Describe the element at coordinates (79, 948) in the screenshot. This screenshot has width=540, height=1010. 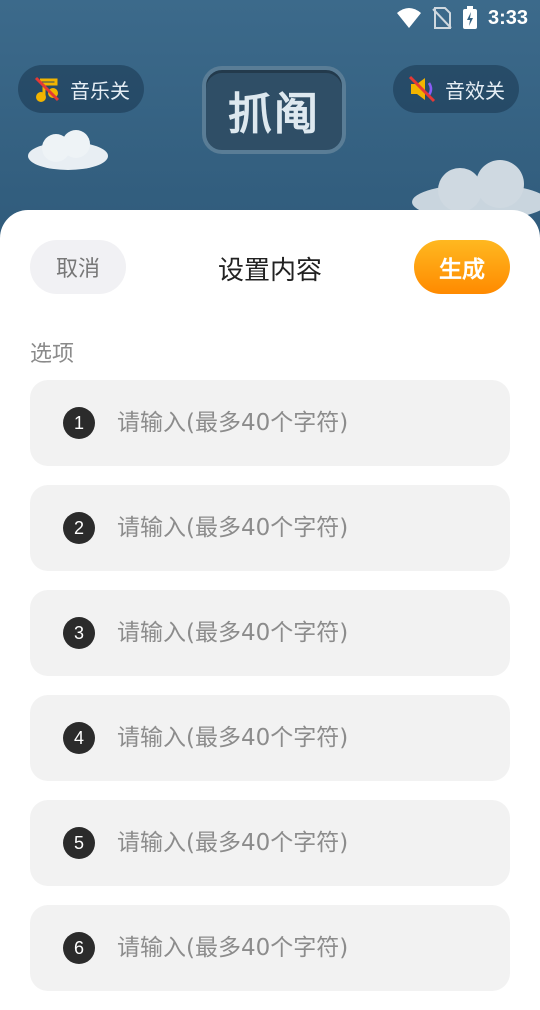
I see `option-number-badge: 6` at that location.